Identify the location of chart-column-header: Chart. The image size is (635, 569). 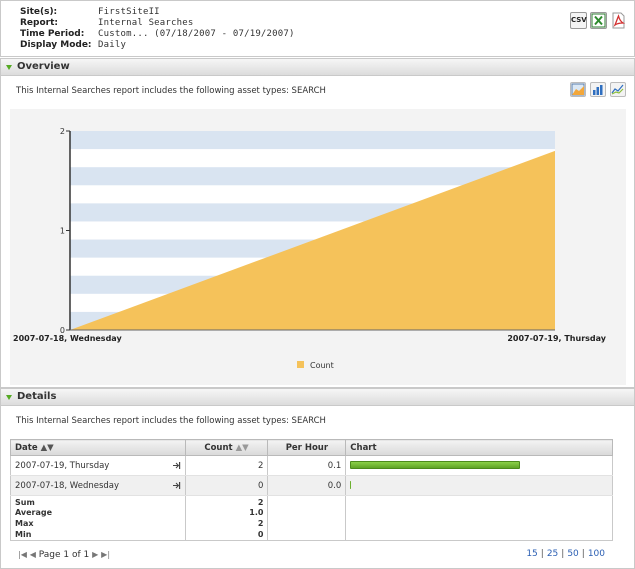
(479, 447).